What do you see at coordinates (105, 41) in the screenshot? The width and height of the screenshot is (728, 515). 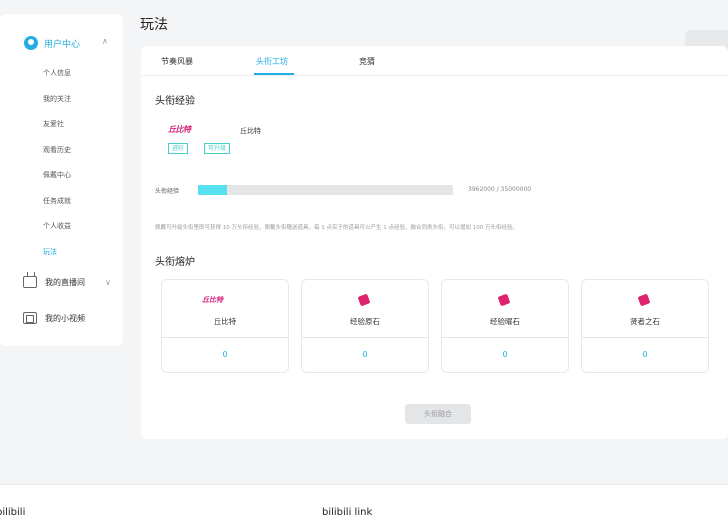 I see `chevron-up-icon: ∨` at bounding box center [105, 41].